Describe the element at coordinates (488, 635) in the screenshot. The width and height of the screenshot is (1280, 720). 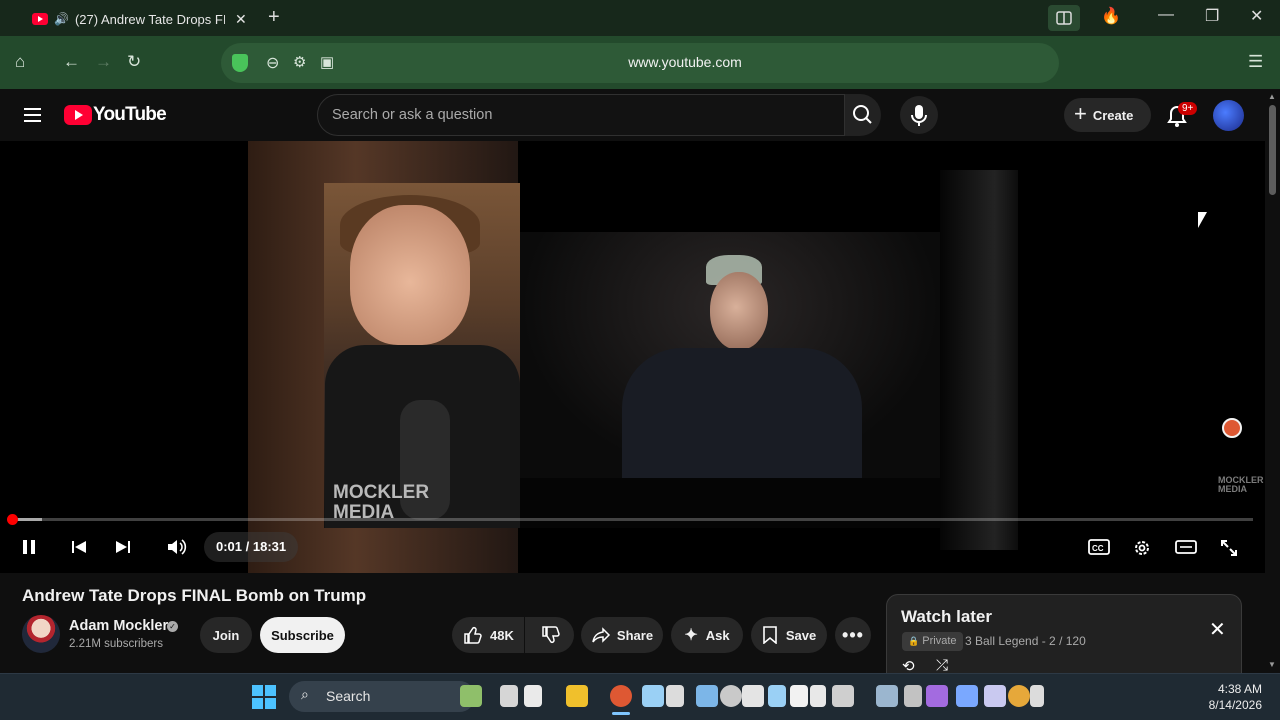
I see `like-button: 48K` at that location.